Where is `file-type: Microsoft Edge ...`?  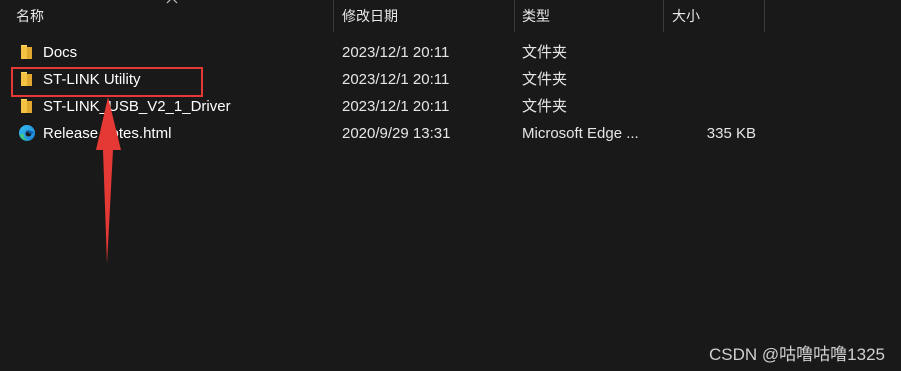
file-type: Microsoft Edge ... is located at coordinates (580, 133).